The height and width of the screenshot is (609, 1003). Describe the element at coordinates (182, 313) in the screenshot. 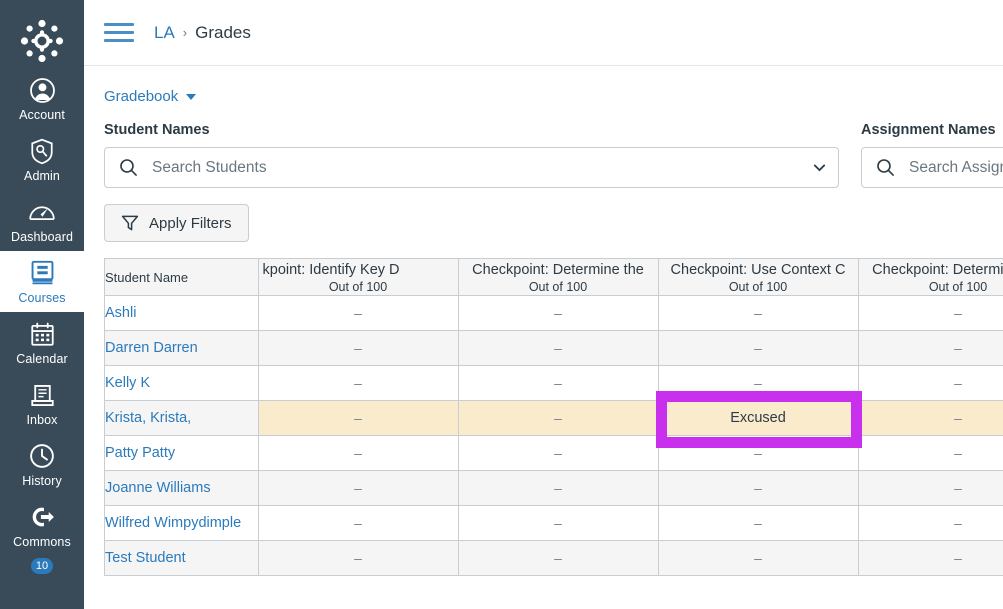

I see `student-name-link: Ashli` at that location.